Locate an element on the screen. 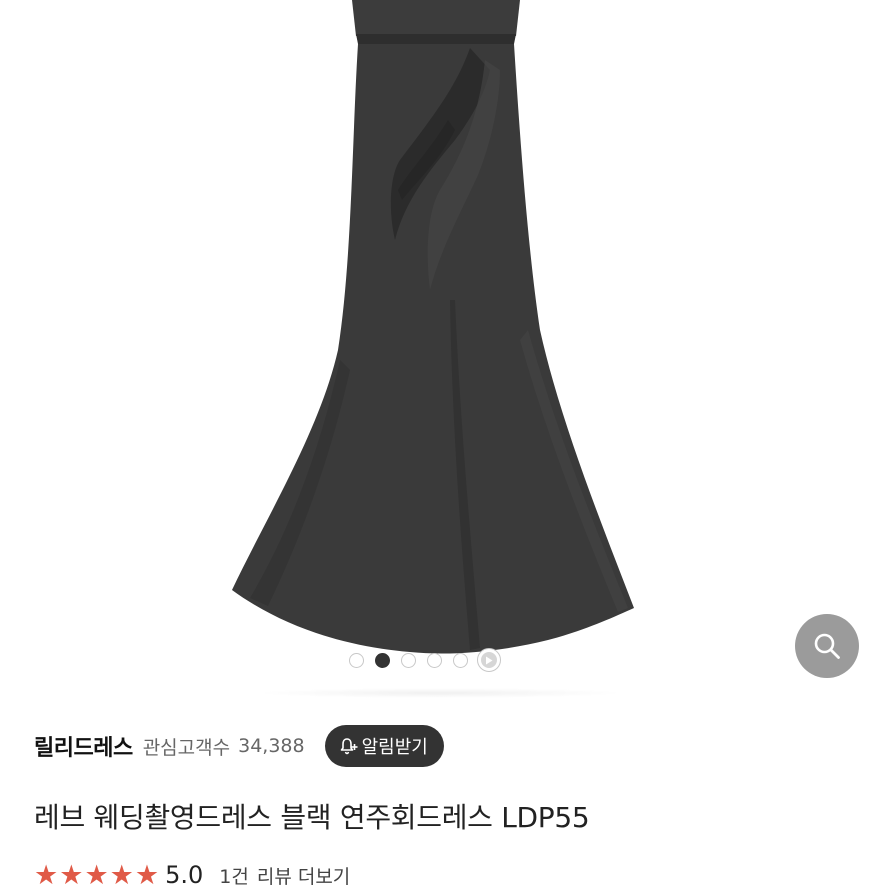  product-title: 레브 웨딩촬영드레스 블랙 연주회드레스 LDP55 is located at coordinates (312, 817).